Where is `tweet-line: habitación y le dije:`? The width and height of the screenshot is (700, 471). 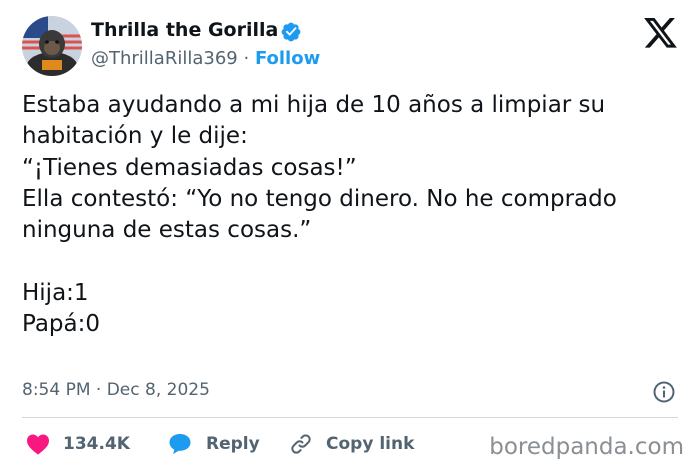
tweet-line: habitación y le dije: is located at coordinates (135, 136).